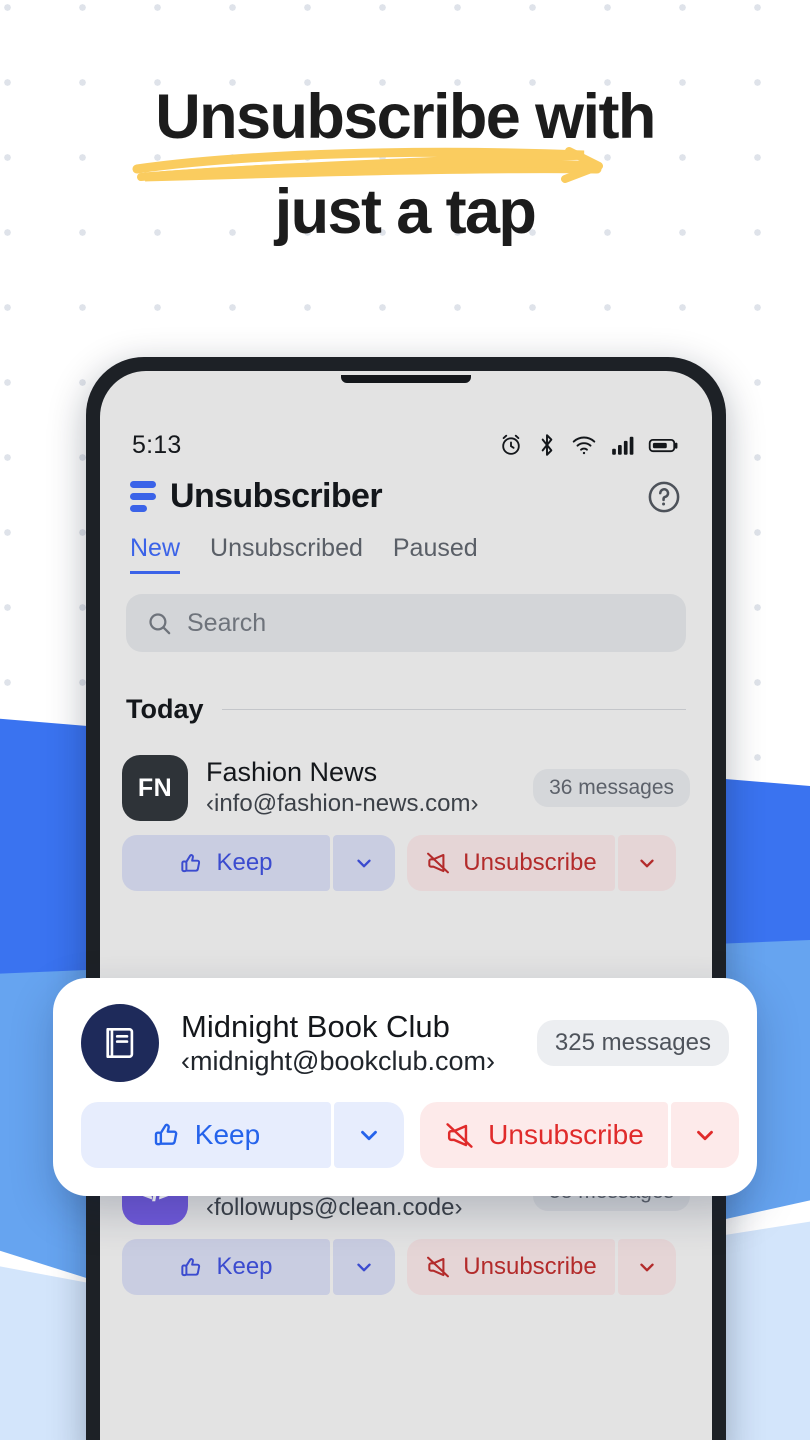  I want to click on tab-unsubscribed: Unsubscribed, so click(286, 554).